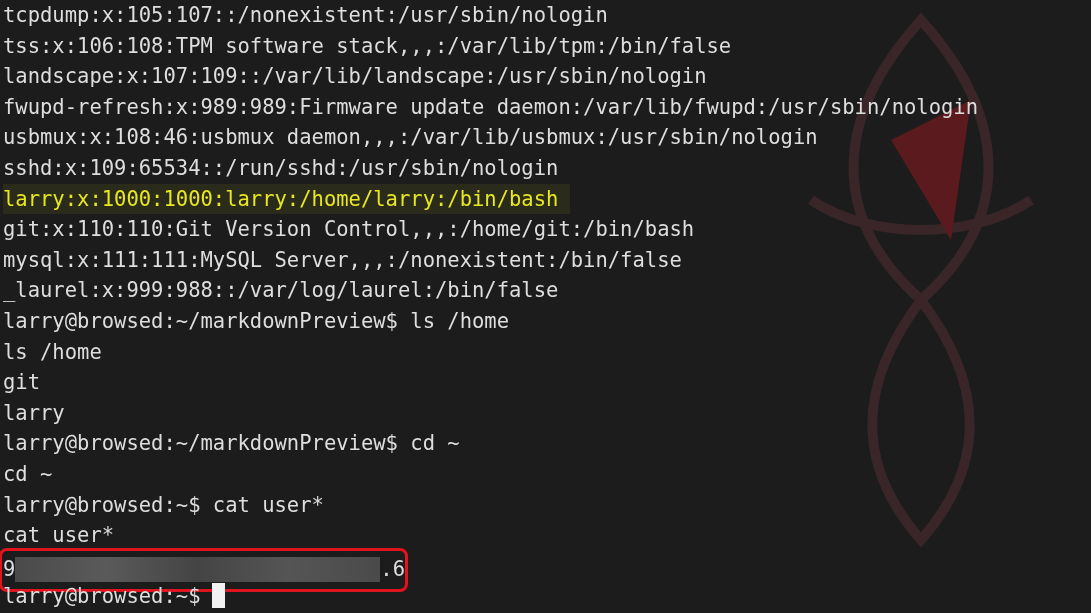 Image resolution: width=1091 pixels, height=613 pixels. I want to click on output-fragment: .6, so click(392, 570).